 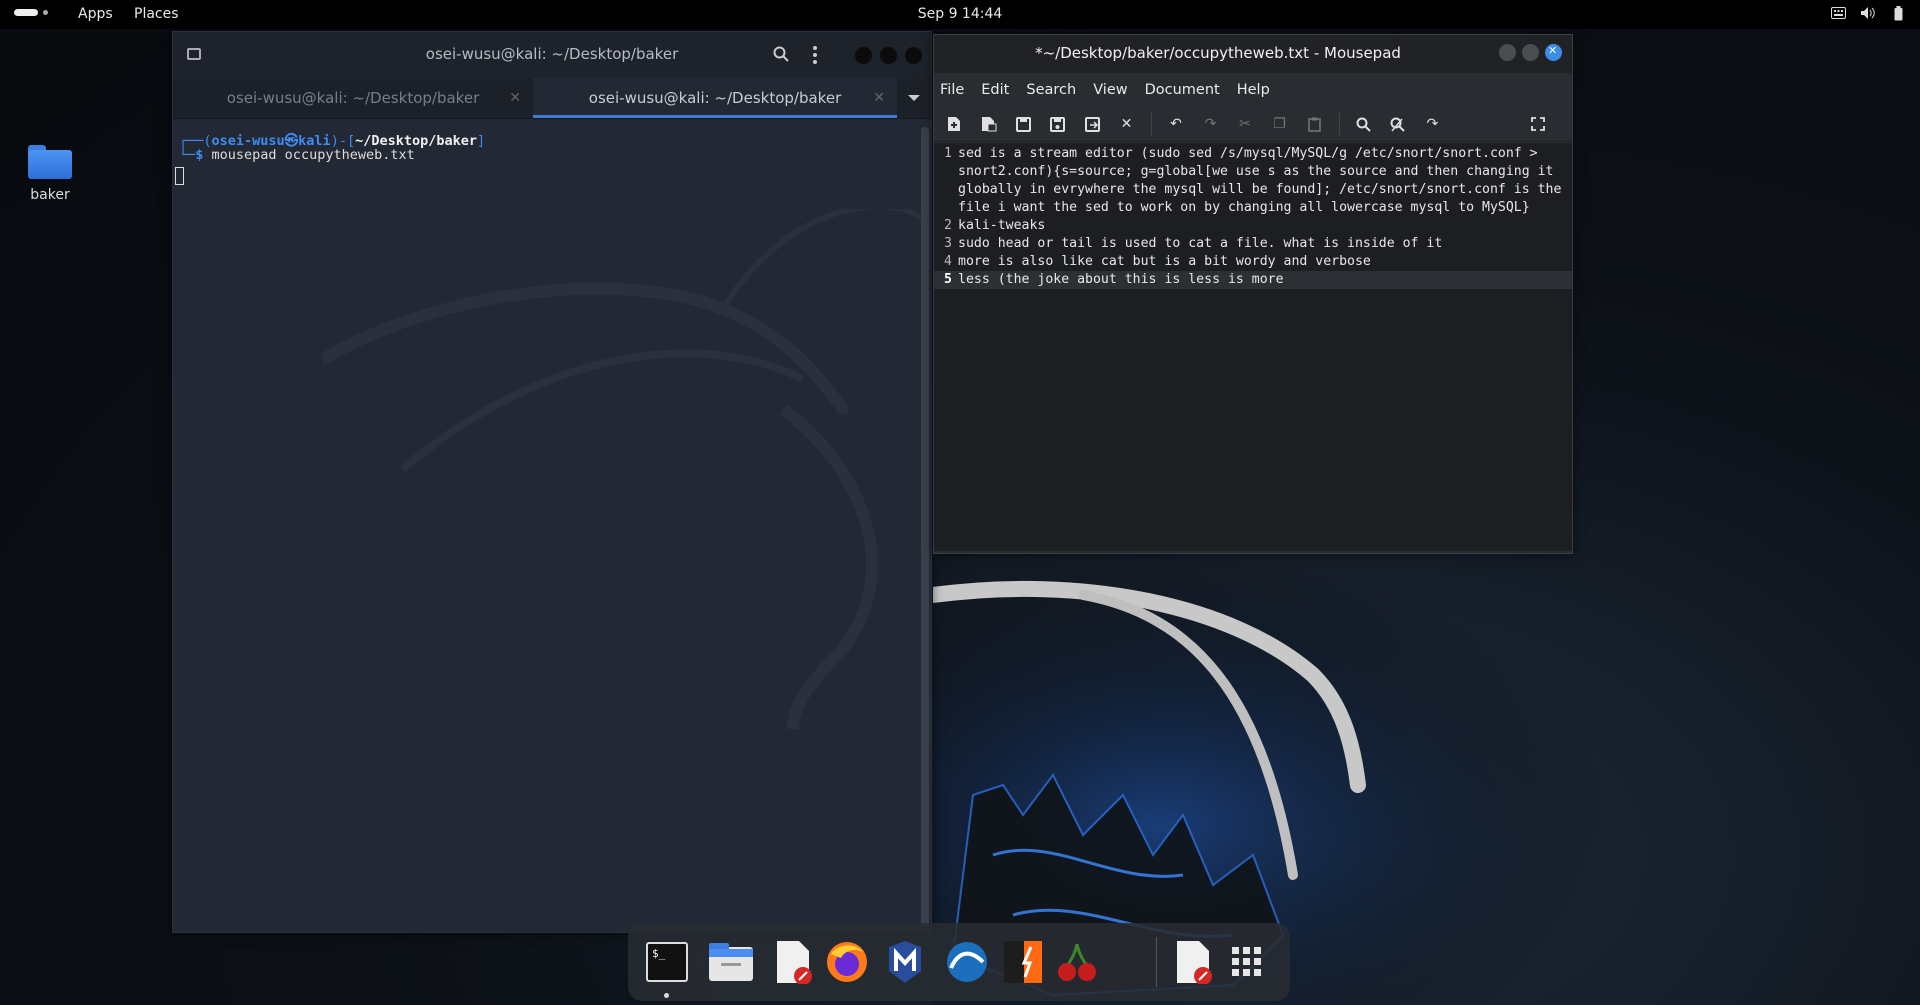 What do you see at coordinates (179, 176) in the screenshot?
I see `terminal-cursor` at bounding box center [179, 176].